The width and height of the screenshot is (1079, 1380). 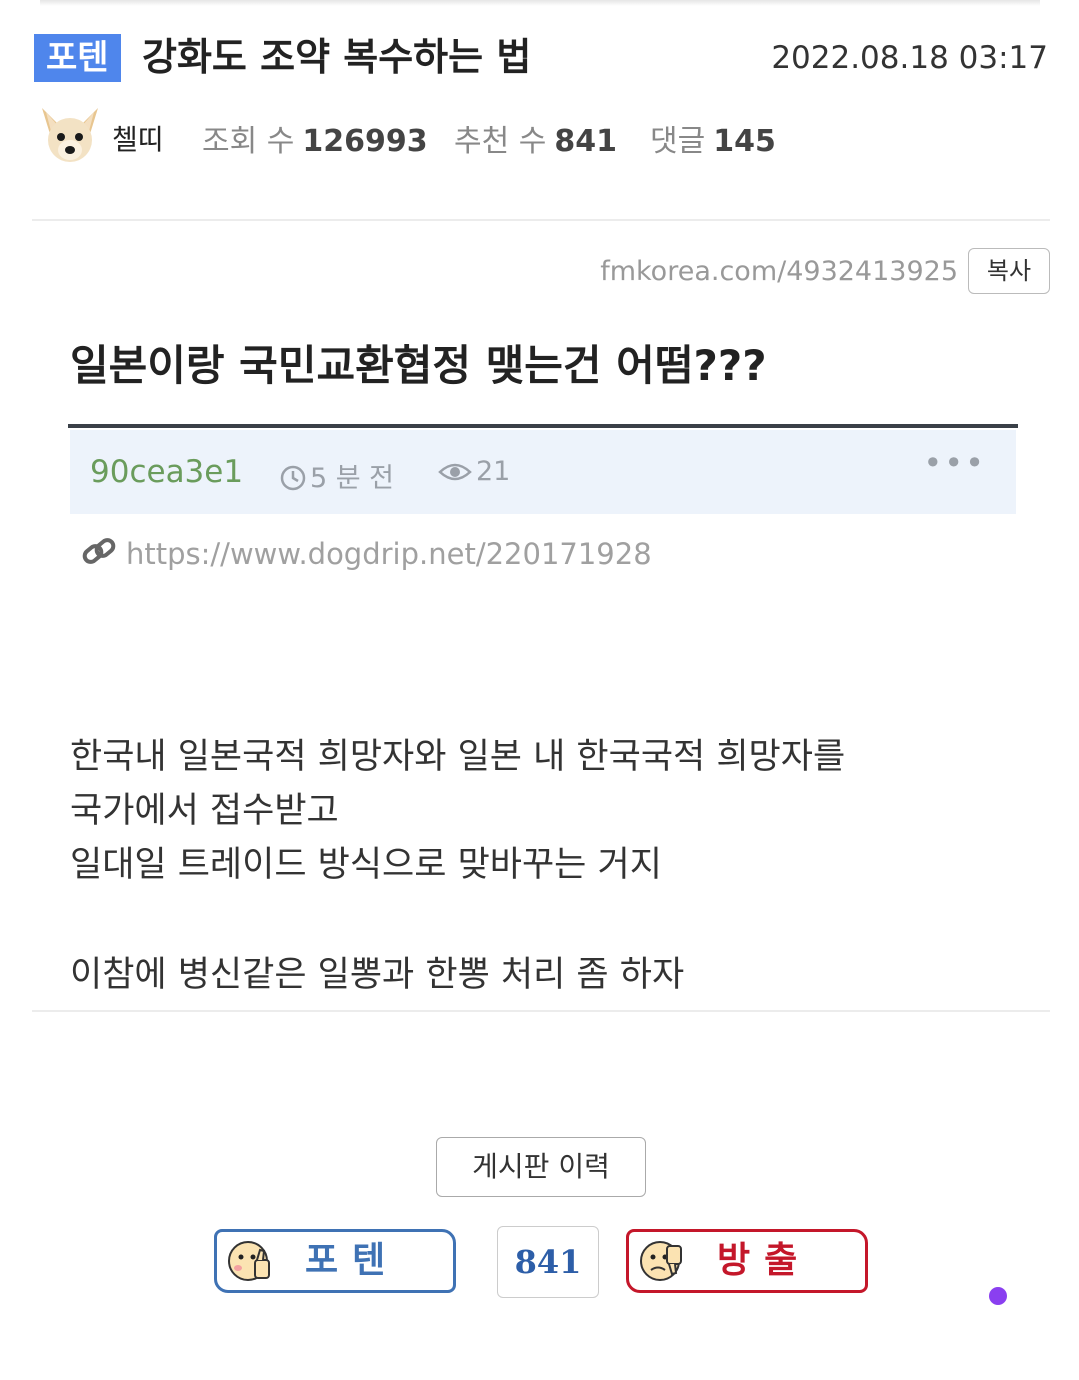 What do you see at coordinates (138, 138) in the screenshot?
I see `author-name: 첼띠` at bounding box center [138, 138].